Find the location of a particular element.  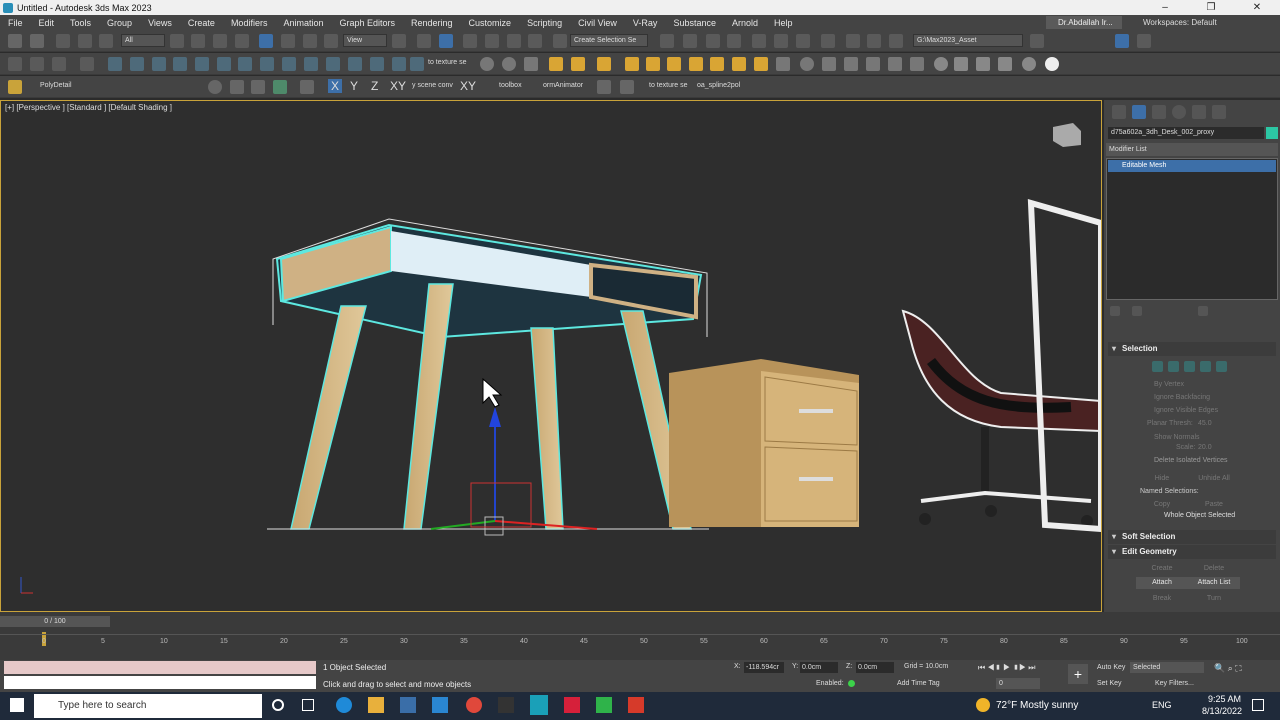

script-icon is located at coordinates (87, 64).